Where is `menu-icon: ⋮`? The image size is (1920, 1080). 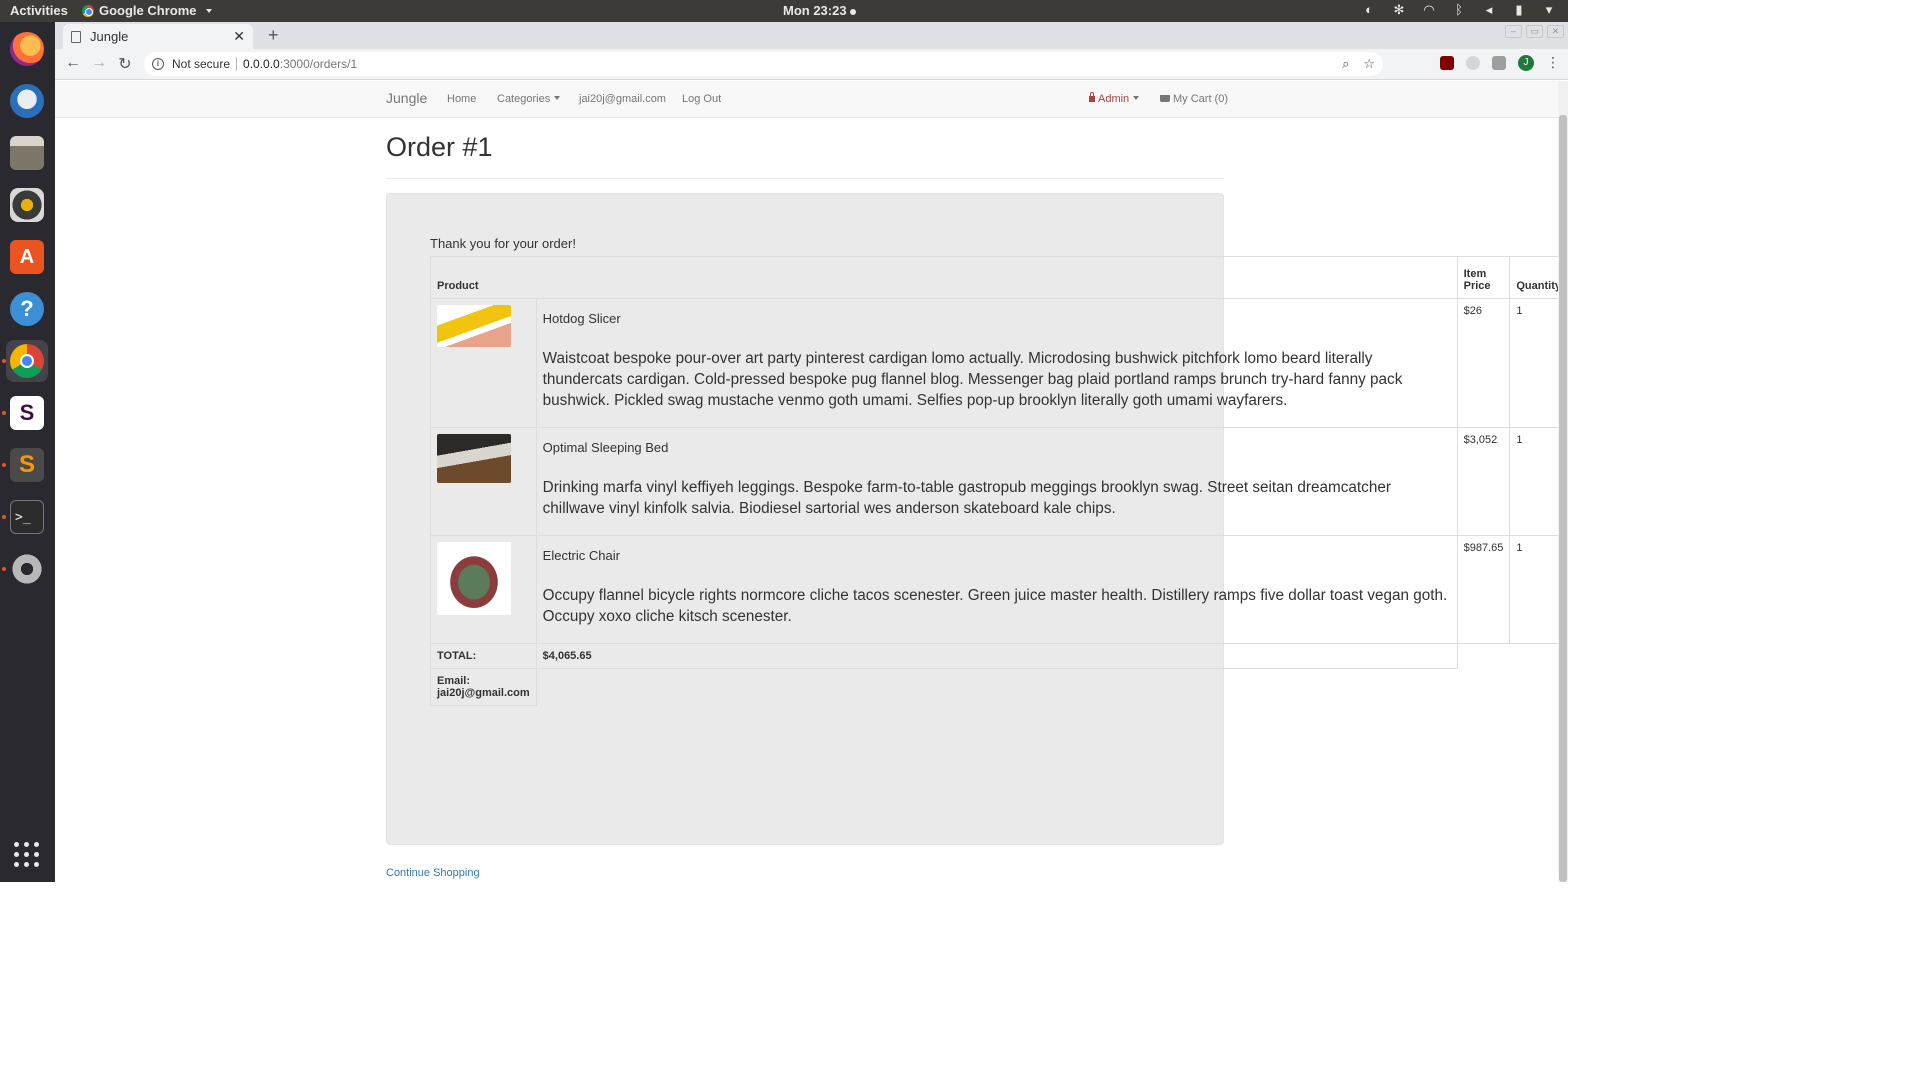
menu-icon: ⋮ is located at coordinates (1553, 62).